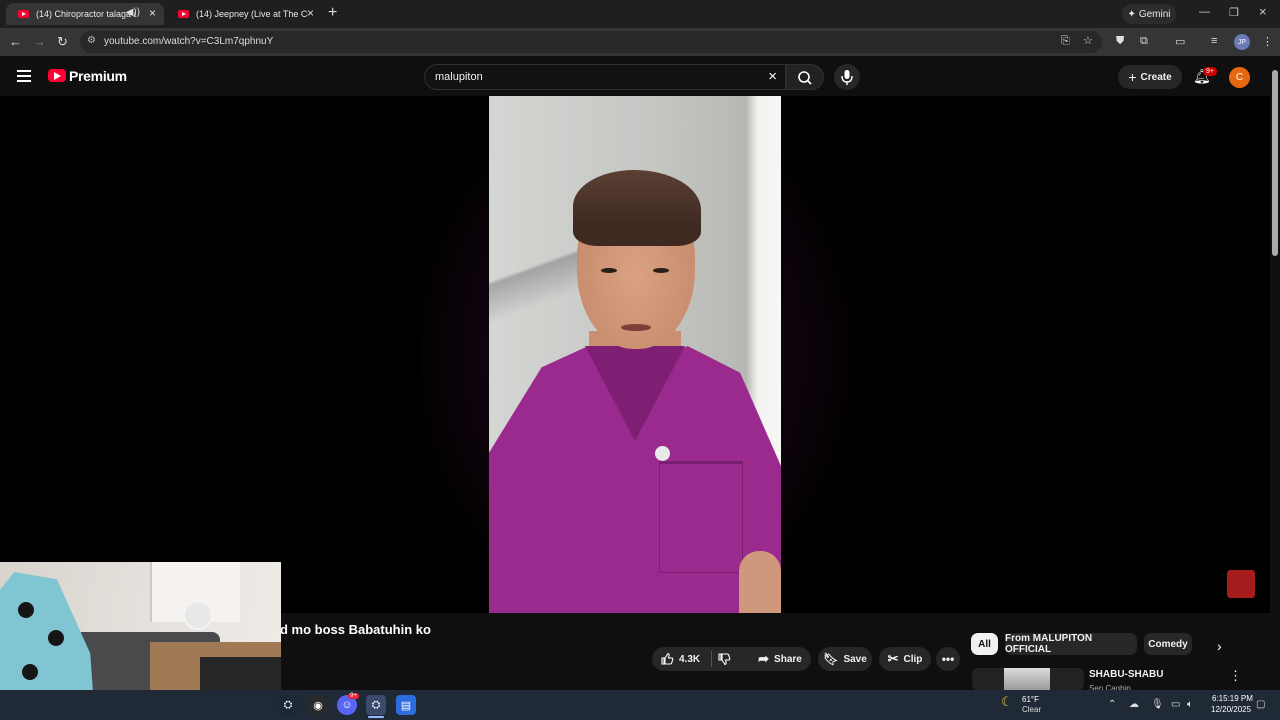  What do you see at coordinates (1219, 646) in the screenshot?
I see `chevron-right-icon: ›` at bounding box center [1219, 646].